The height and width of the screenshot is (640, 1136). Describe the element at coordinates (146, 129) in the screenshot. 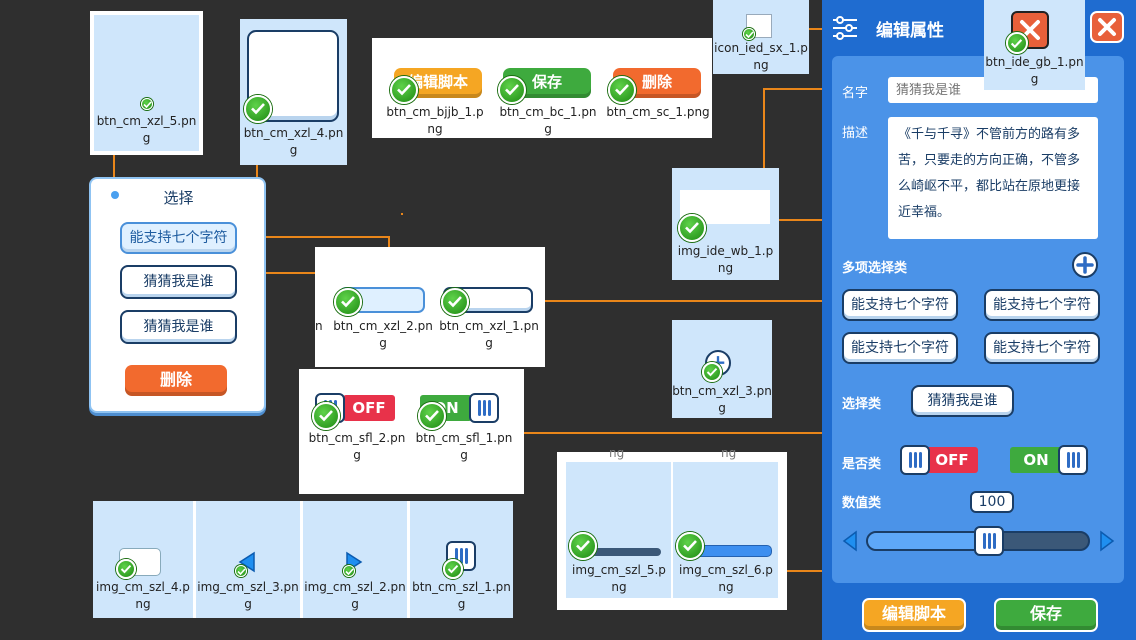

I see `file-name: btn_cm_xzl_5.png` at that location.